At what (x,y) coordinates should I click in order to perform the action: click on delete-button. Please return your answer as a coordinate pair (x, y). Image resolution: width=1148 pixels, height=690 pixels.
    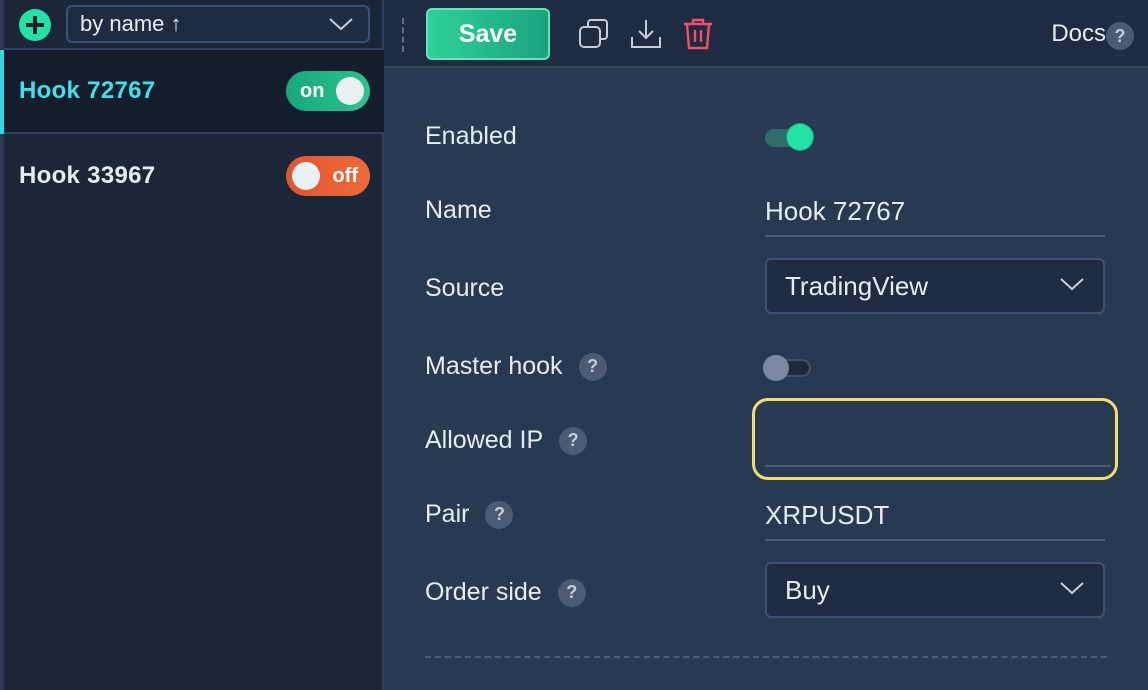
    Looking at the image, I should click on (698, 34).